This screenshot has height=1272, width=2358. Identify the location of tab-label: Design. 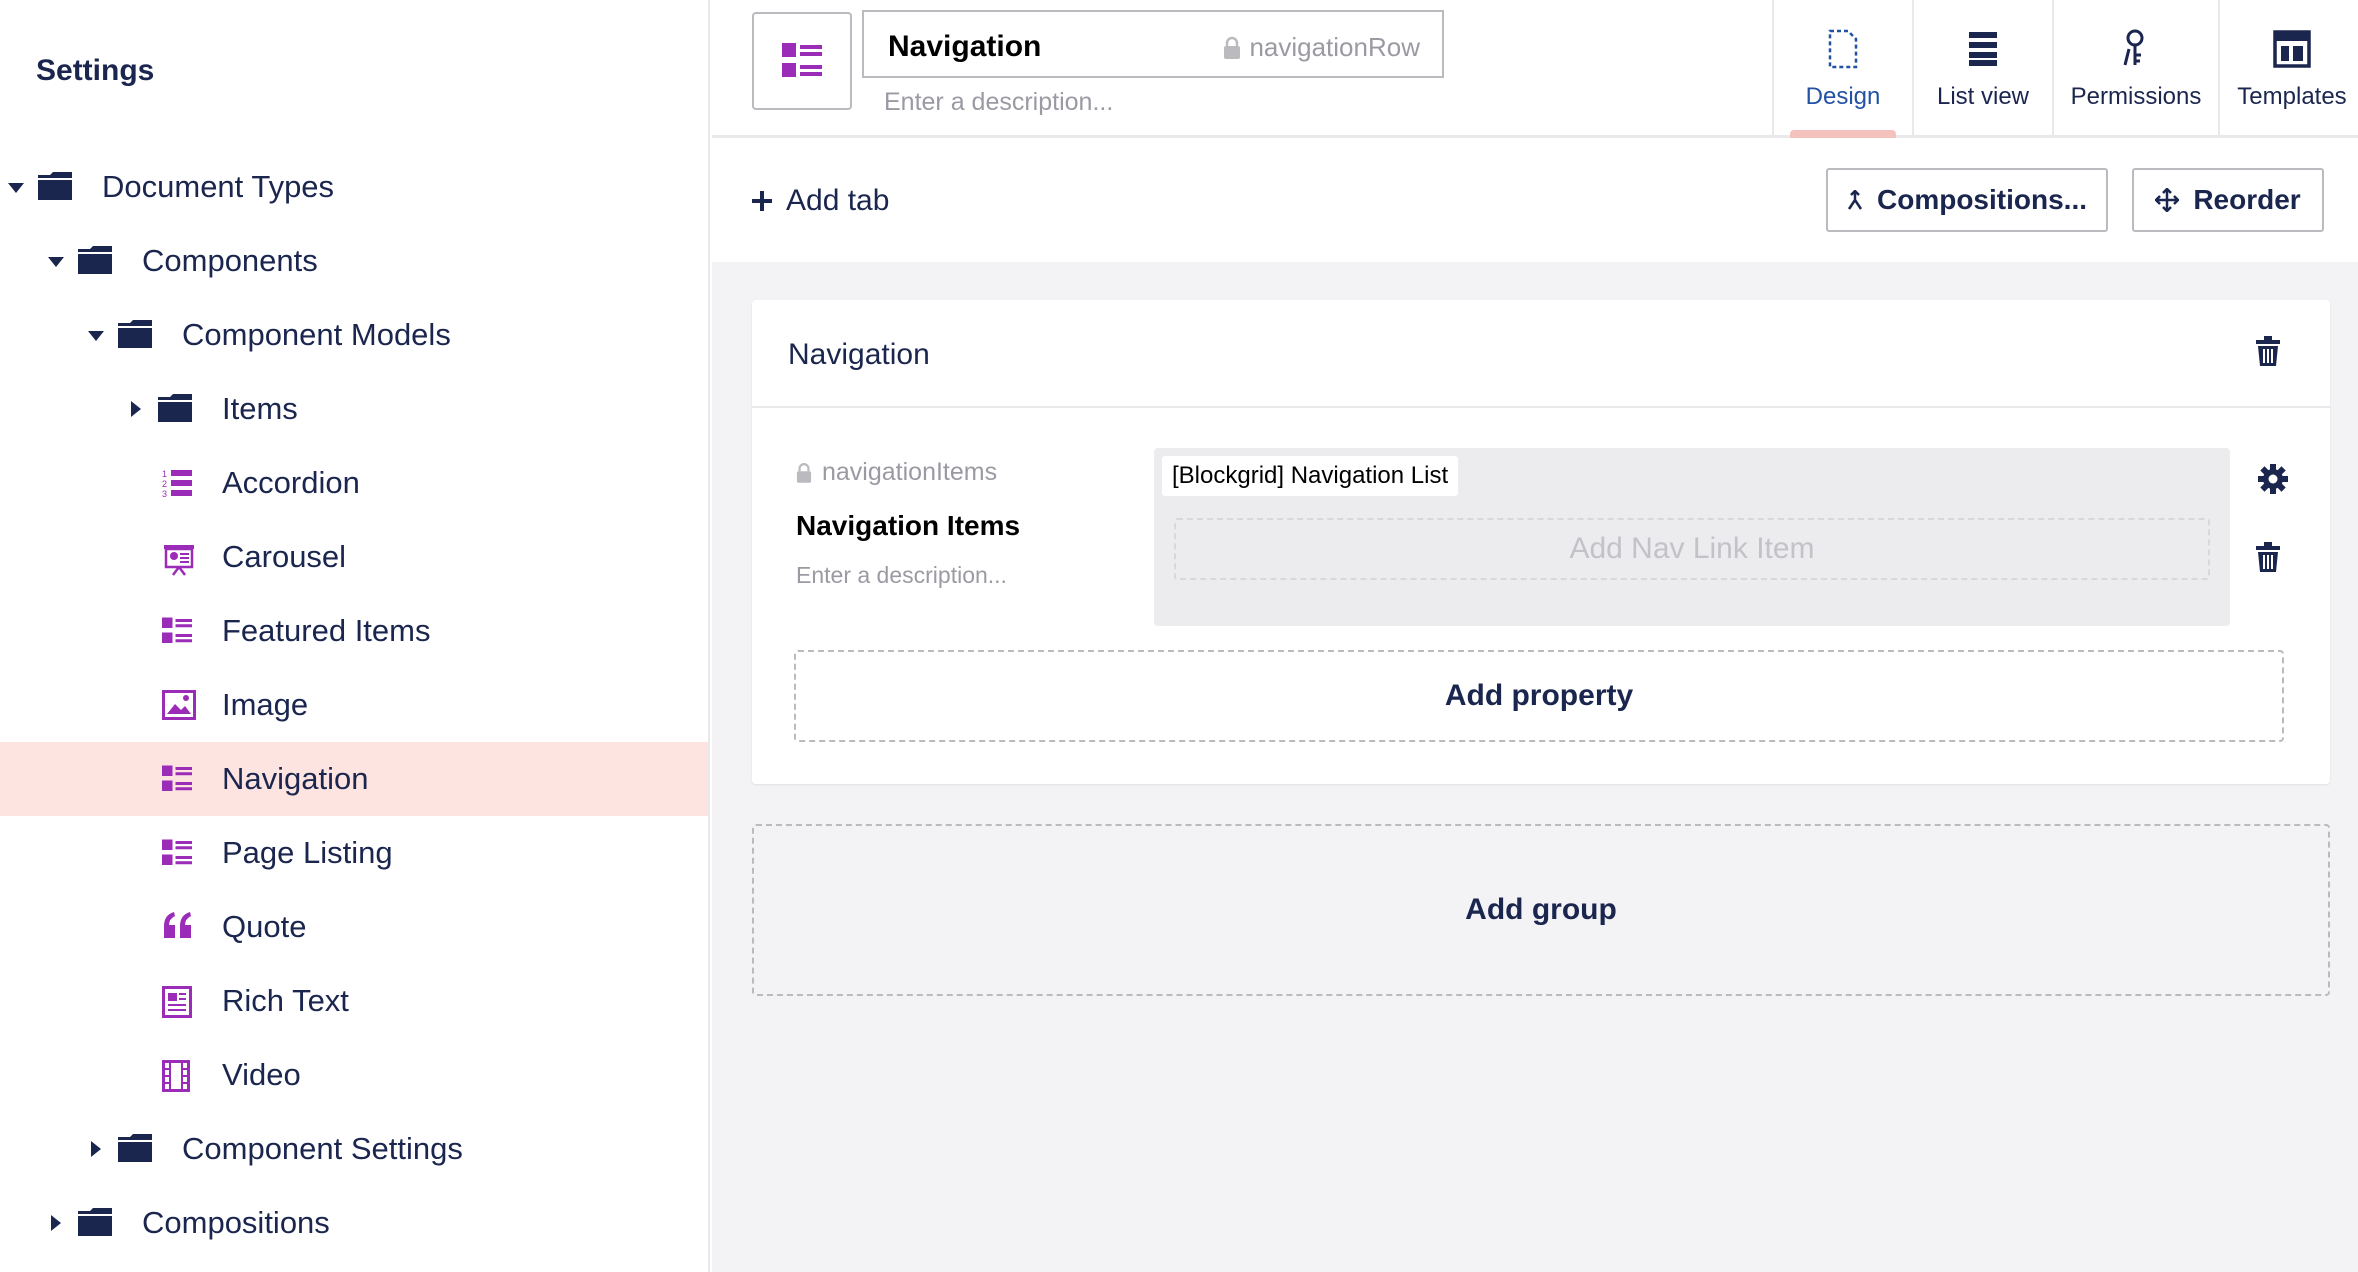
(1843, 96).